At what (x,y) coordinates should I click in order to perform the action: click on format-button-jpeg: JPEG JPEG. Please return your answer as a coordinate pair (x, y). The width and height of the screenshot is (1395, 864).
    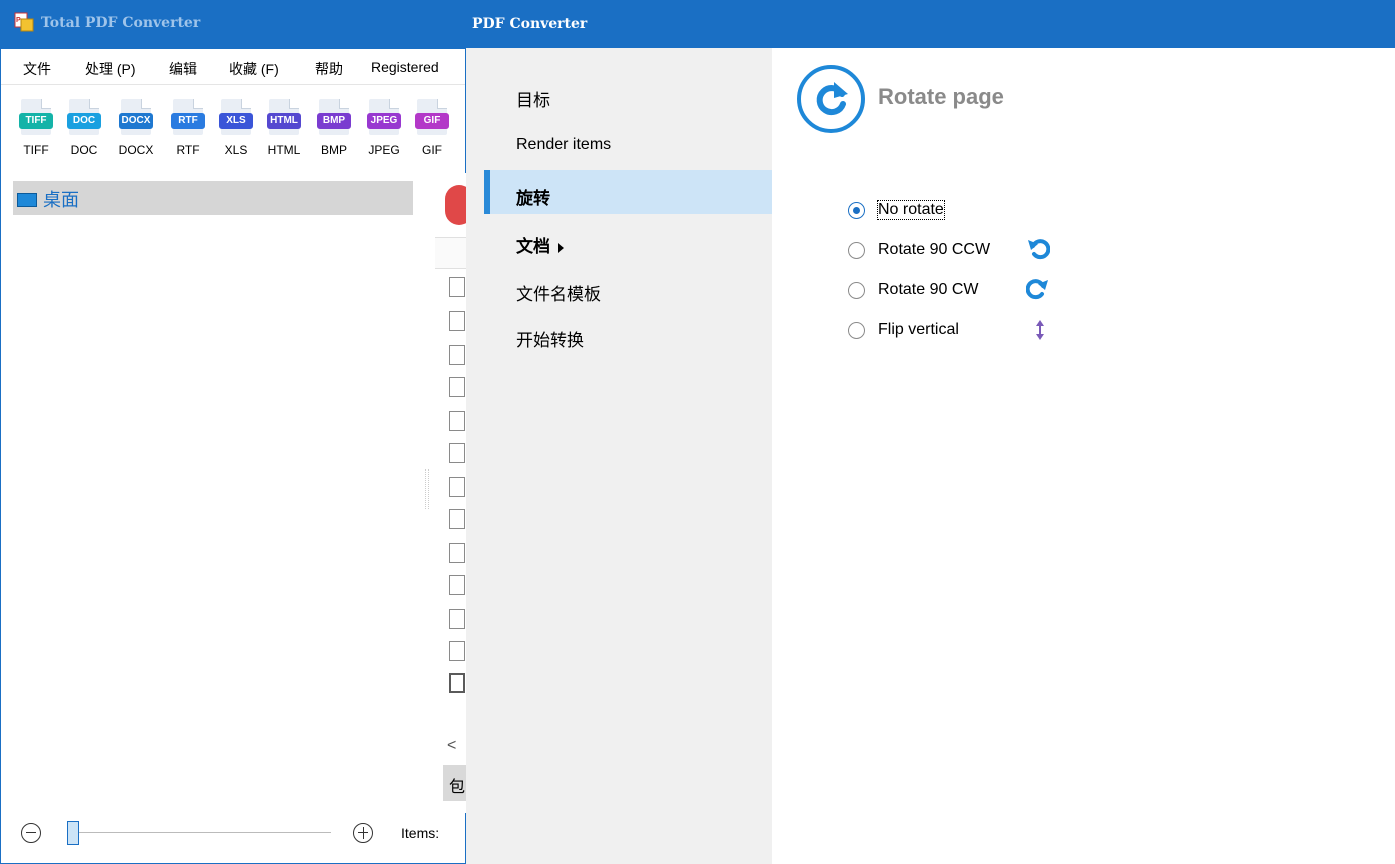
    Looking at the image, I should click on (384, 132).